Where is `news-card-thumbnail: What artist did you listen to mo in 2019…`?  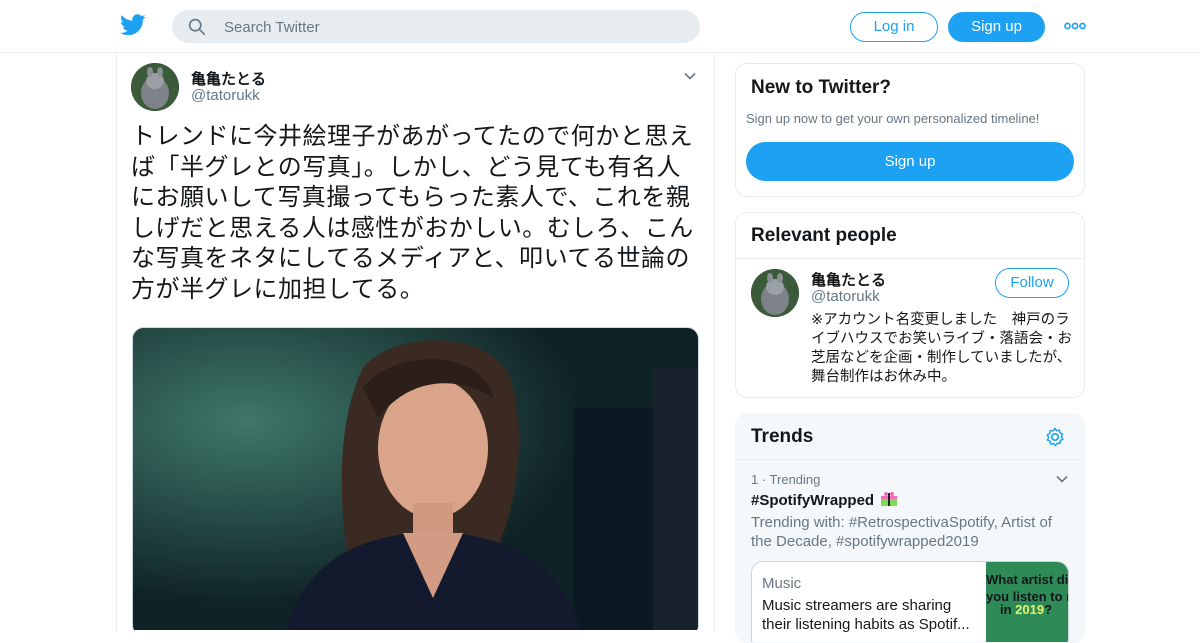 news-card-thumbnail: What artist did you listen to mo in 2019… is located at coordinates (1027, 602).